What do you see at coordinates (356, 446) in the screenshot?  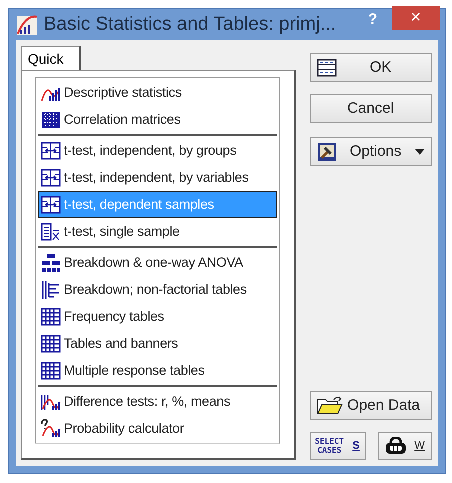 I see `shortcut-key: S` at bounding box center [356, 446].